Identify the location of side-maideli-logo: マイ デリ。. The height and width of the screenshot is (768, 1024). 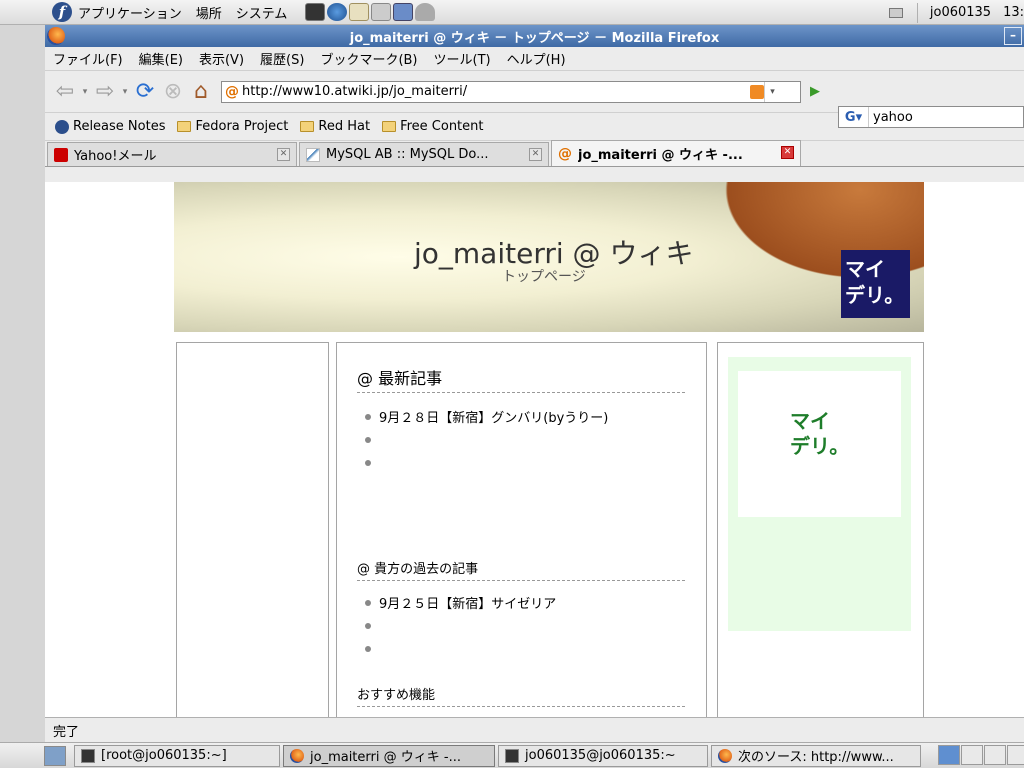
(819, 434).